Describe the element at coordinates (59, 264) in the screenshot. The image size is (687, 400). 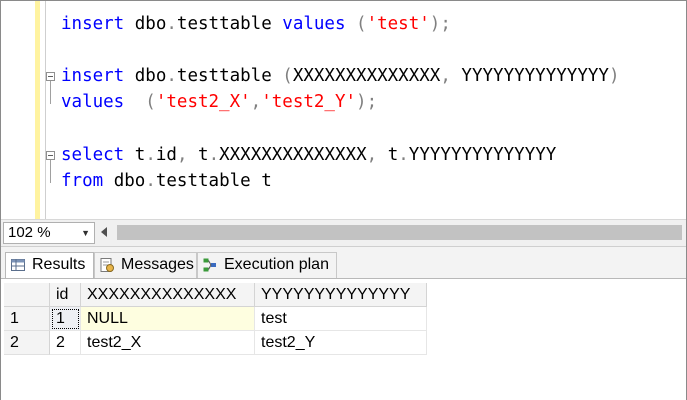
I see `tab-label: Results` at that location.